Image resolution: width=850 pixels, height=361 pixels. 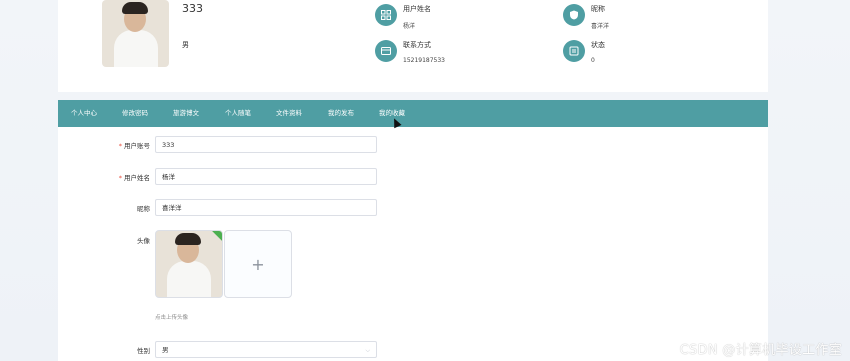 What do you see at coordinates (386, 51) in the screenshot?
I see `card-icon` at bounding box center [386, 51].